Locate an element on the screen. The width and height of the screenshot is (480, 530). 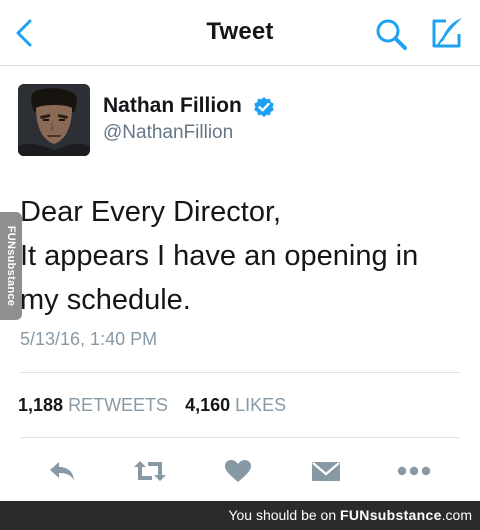
watermark-footer: You should be on FUNsubstance.com is located at coordinates (240, 515).